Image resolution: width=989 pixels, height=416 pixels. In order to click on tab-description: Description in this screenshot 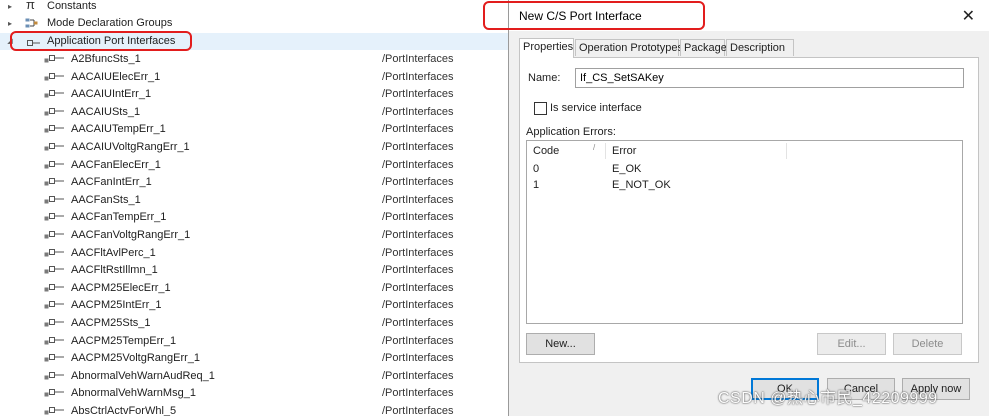, I will do `click(760, 47)`.